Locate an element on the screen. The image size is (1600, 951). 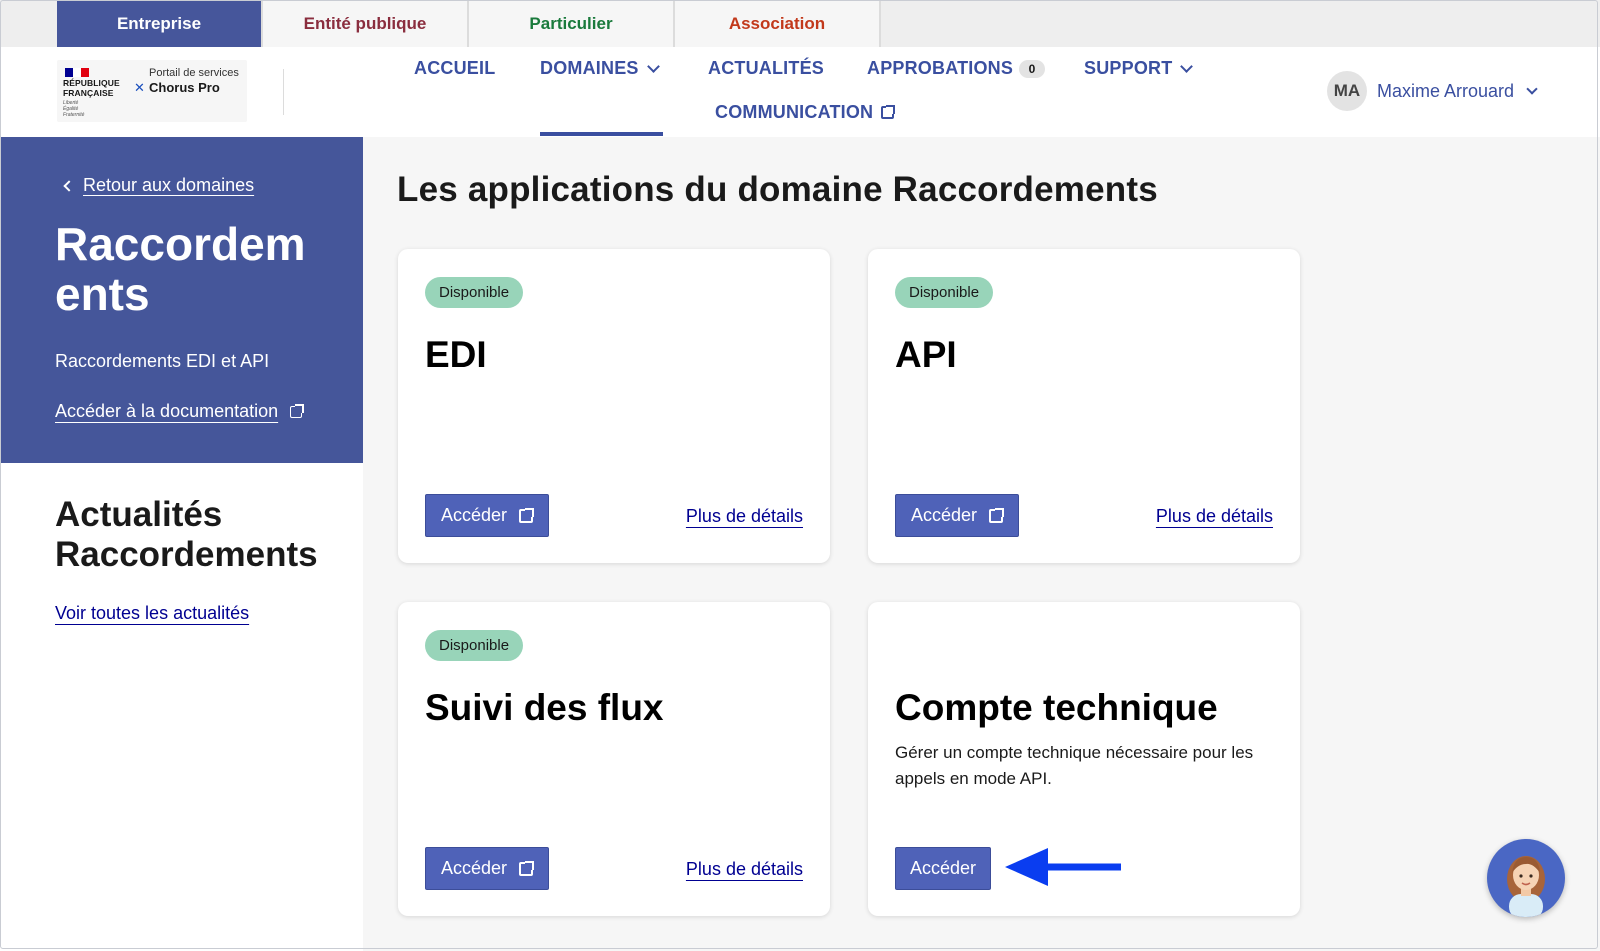
nav-label: APPROBATIONS is located at coordinates (940, 68).